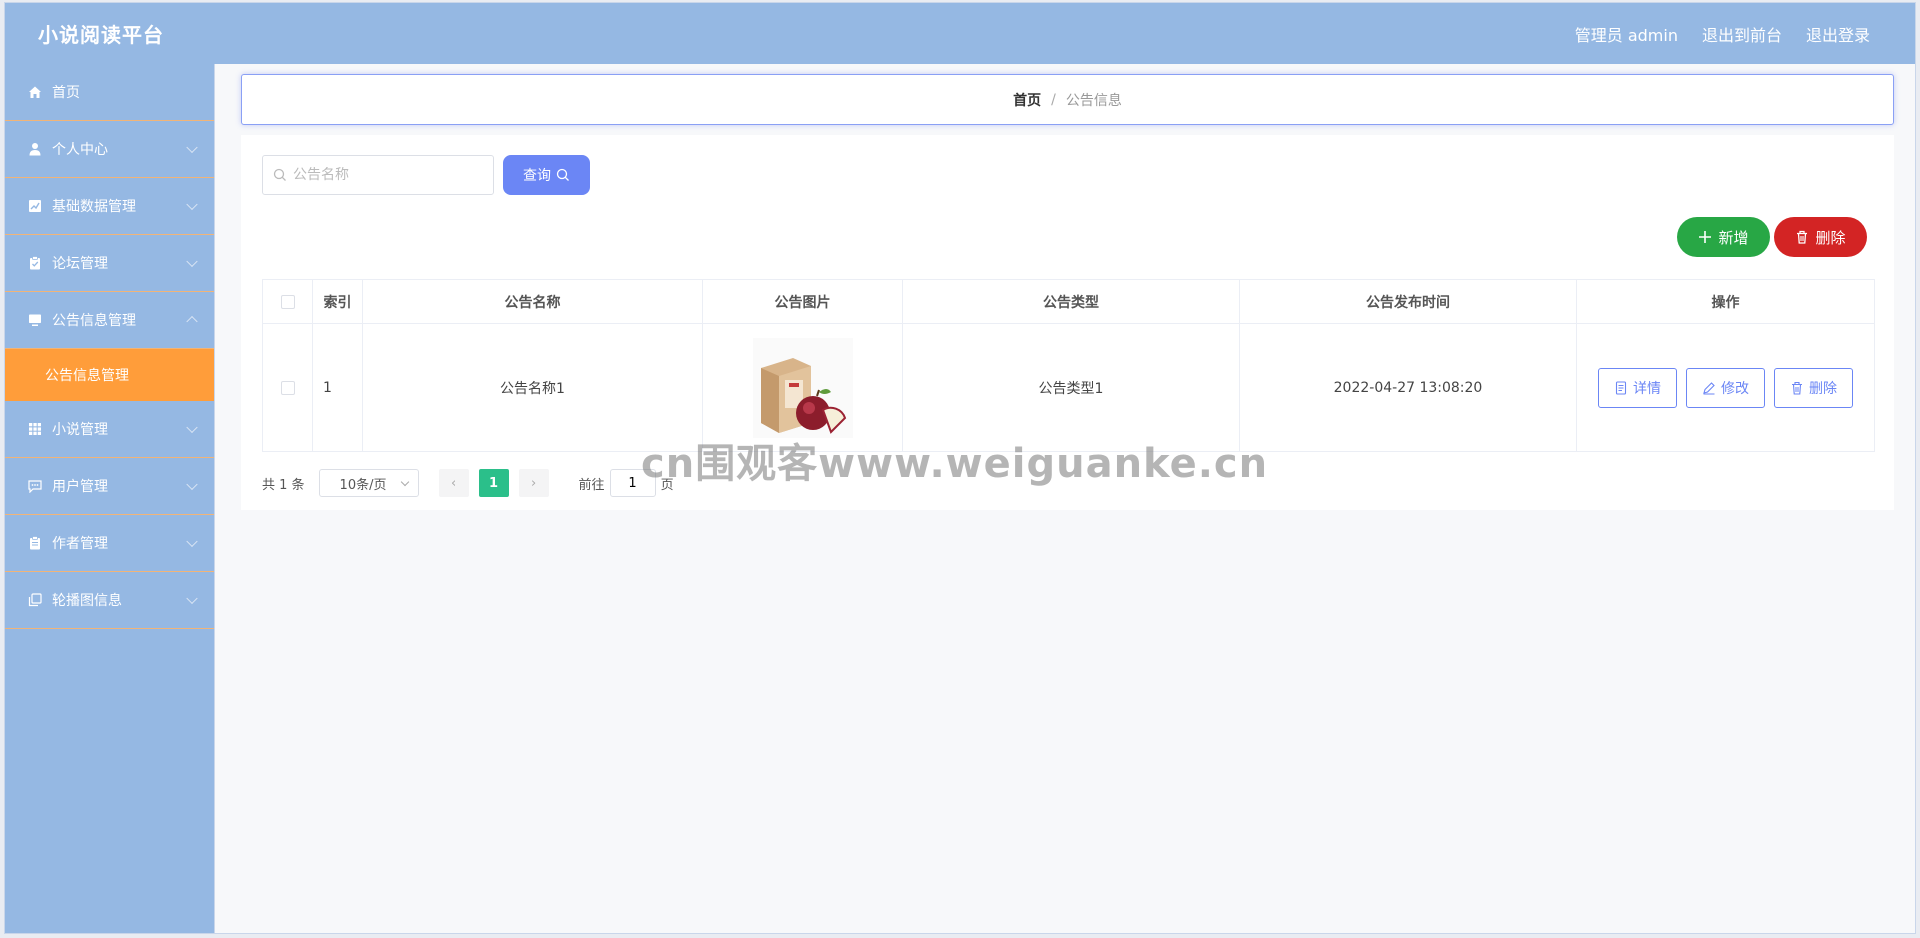 Image resolution: width=1920 pixels, height=938 pixels. Describe the element at coordinates (388, 175) in the screenshot. I see `search-input` at that location.